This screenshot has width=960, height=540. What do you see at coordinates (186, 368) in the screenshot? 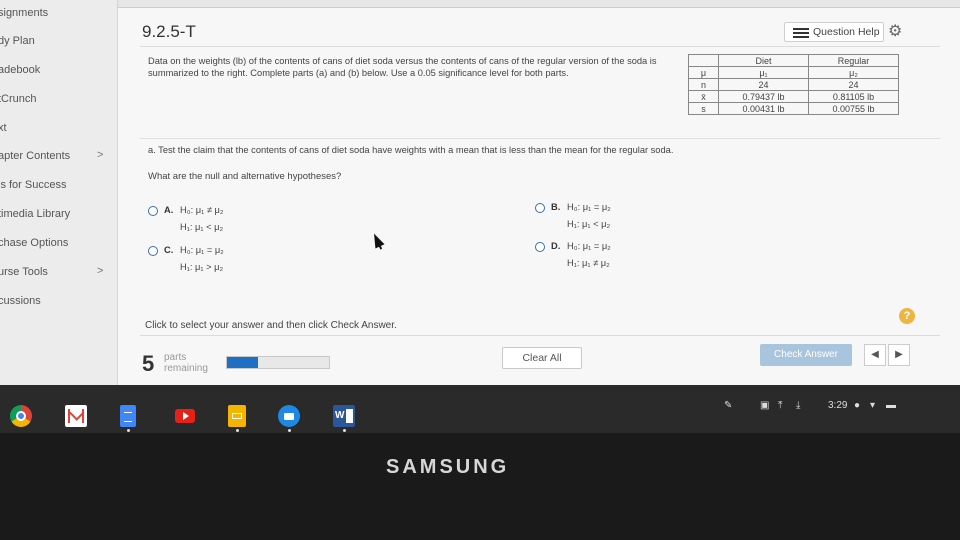
I see `parts-label-line: remaining` at bounding box center [186, 368].